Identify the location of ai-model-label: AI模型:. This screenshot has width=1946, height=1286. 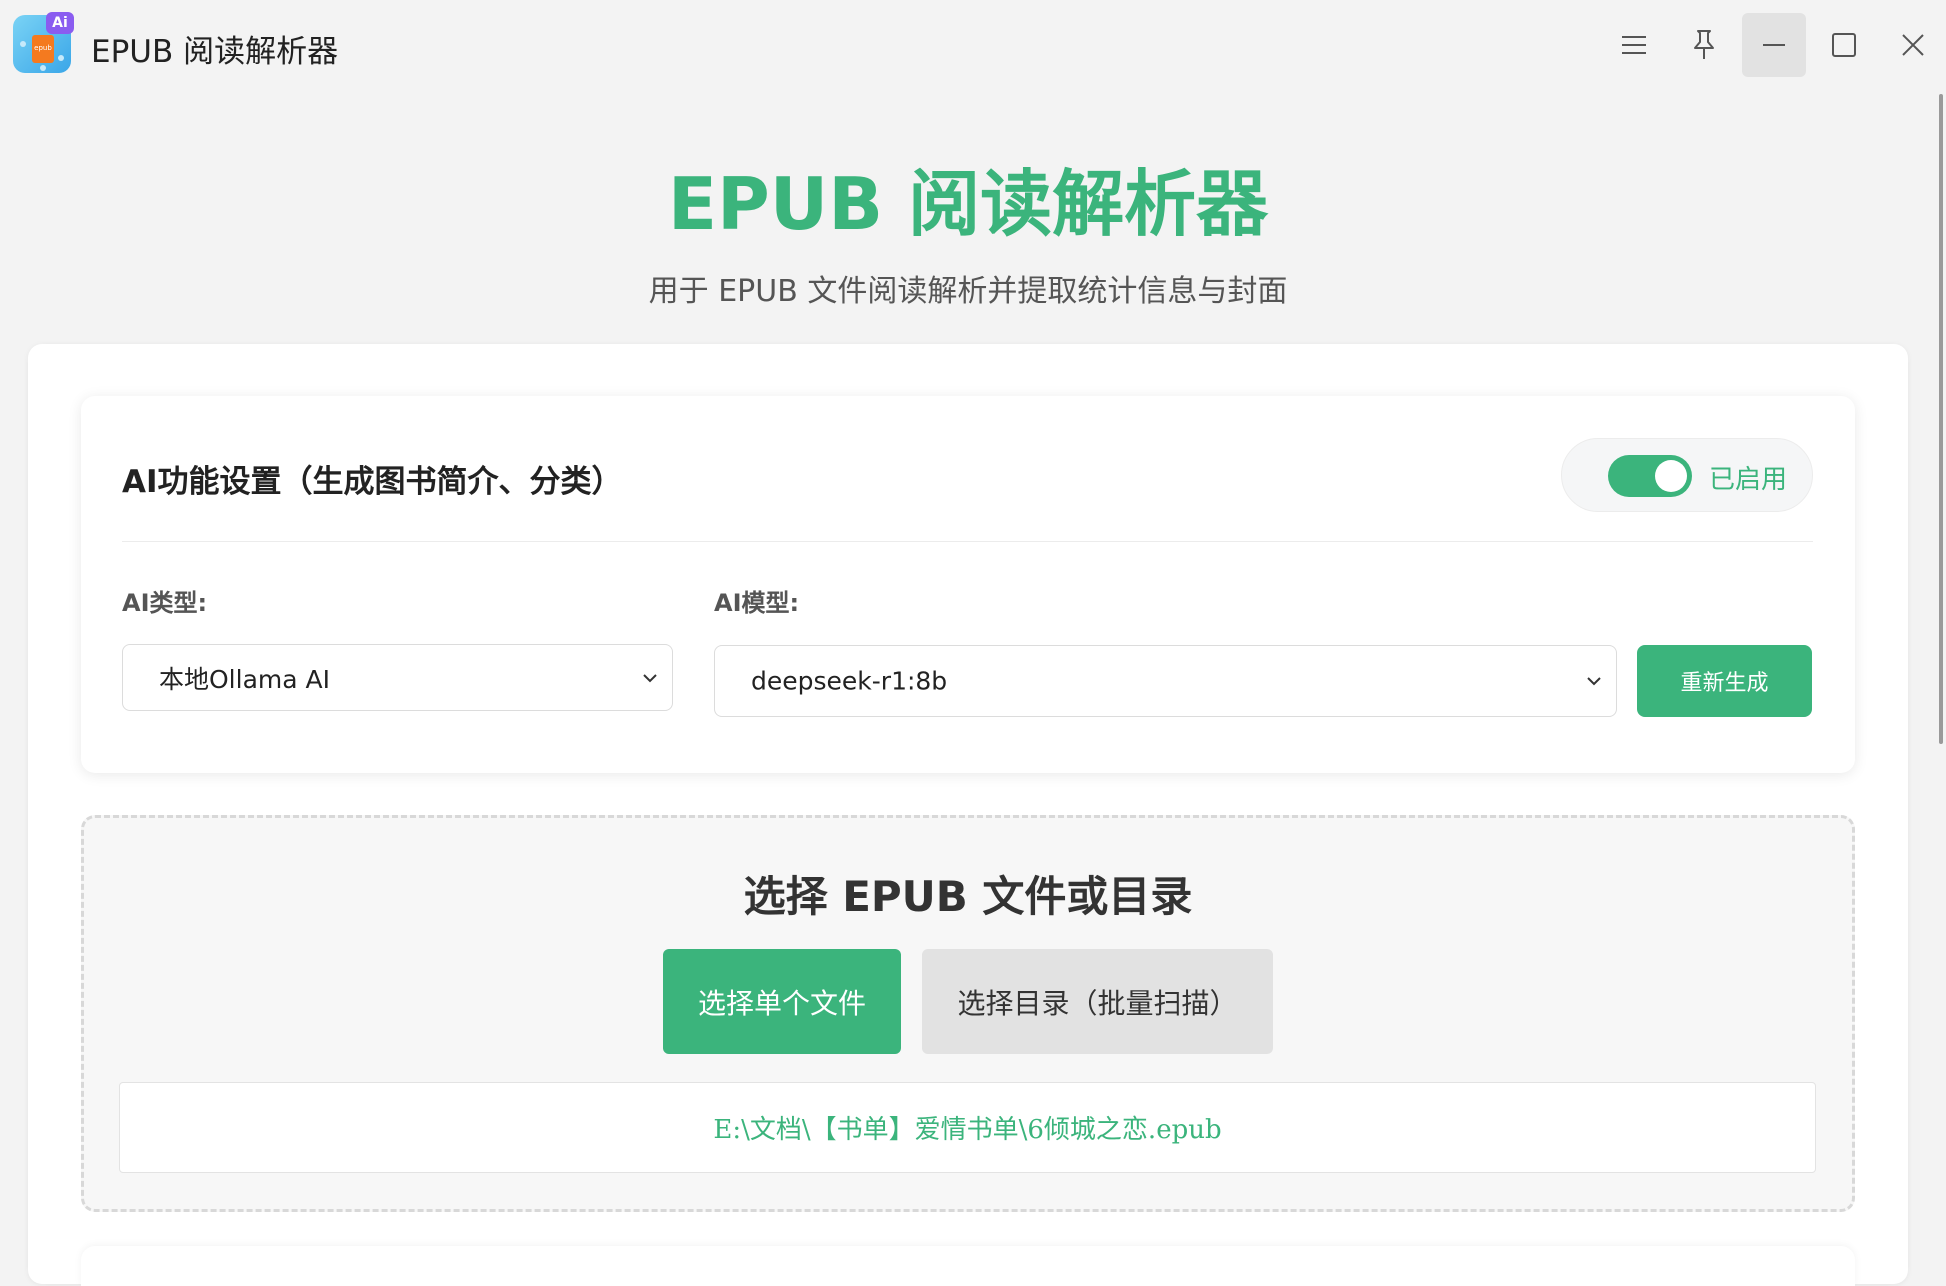
(757, 603).